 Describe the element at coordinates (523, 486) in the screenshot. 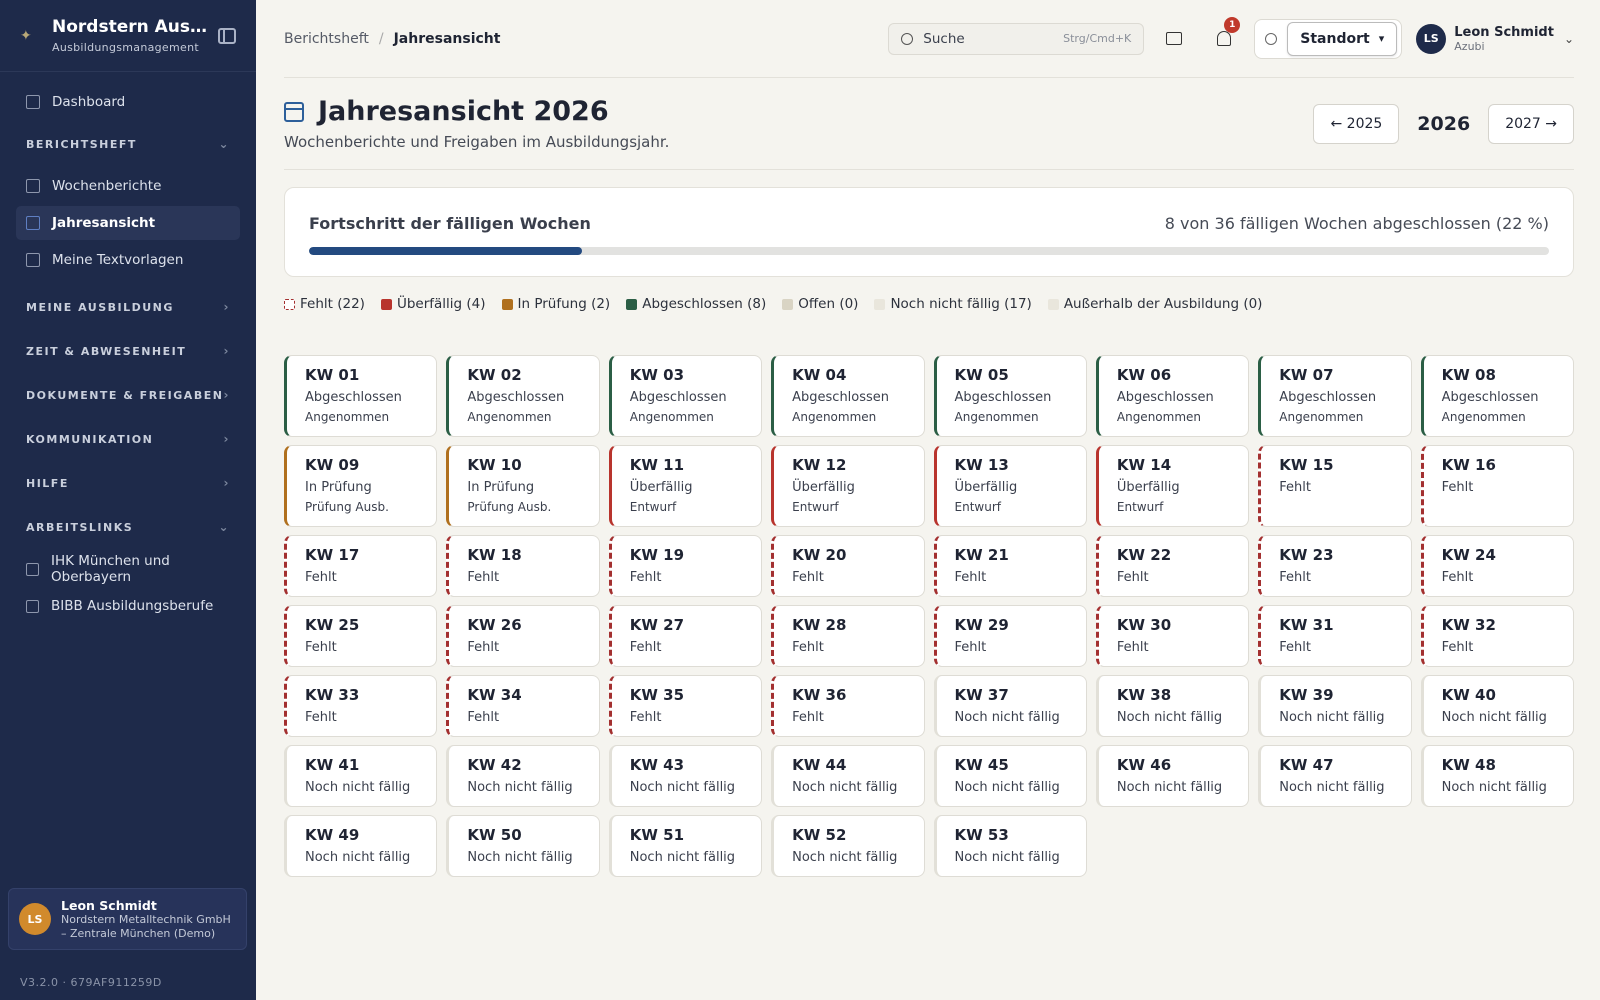

I see `week-card: KW 10 In Prüfung Prüfung Ausb.` at that location.